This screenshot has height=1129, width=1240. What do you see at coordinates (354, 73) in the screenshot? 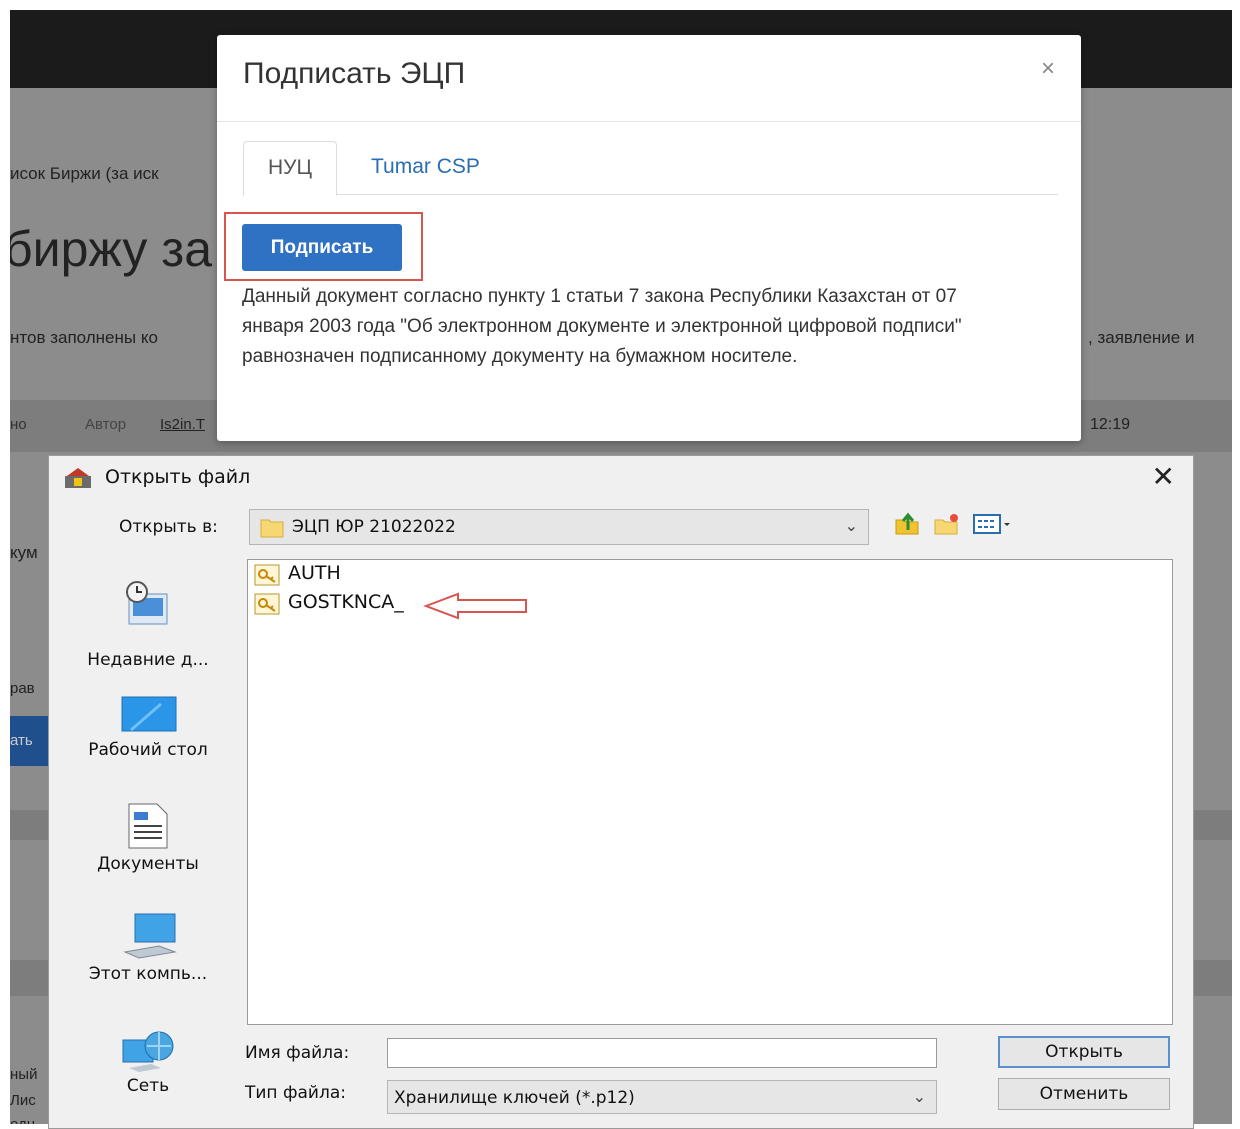
I see `modal-title: Подписать ЭЦП` at bounding box center [354, 73].